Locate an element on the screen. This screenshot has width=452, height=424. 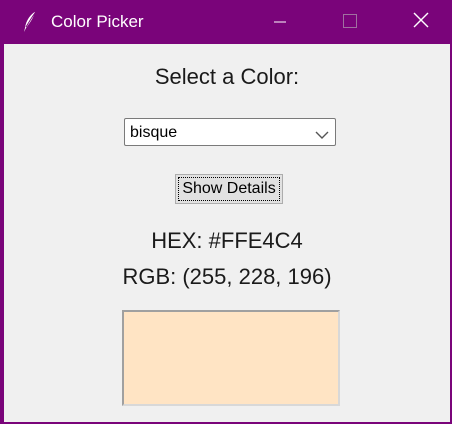
rgb-value: RGB: (255, 228, 196) is located at coordinates (227, 276).